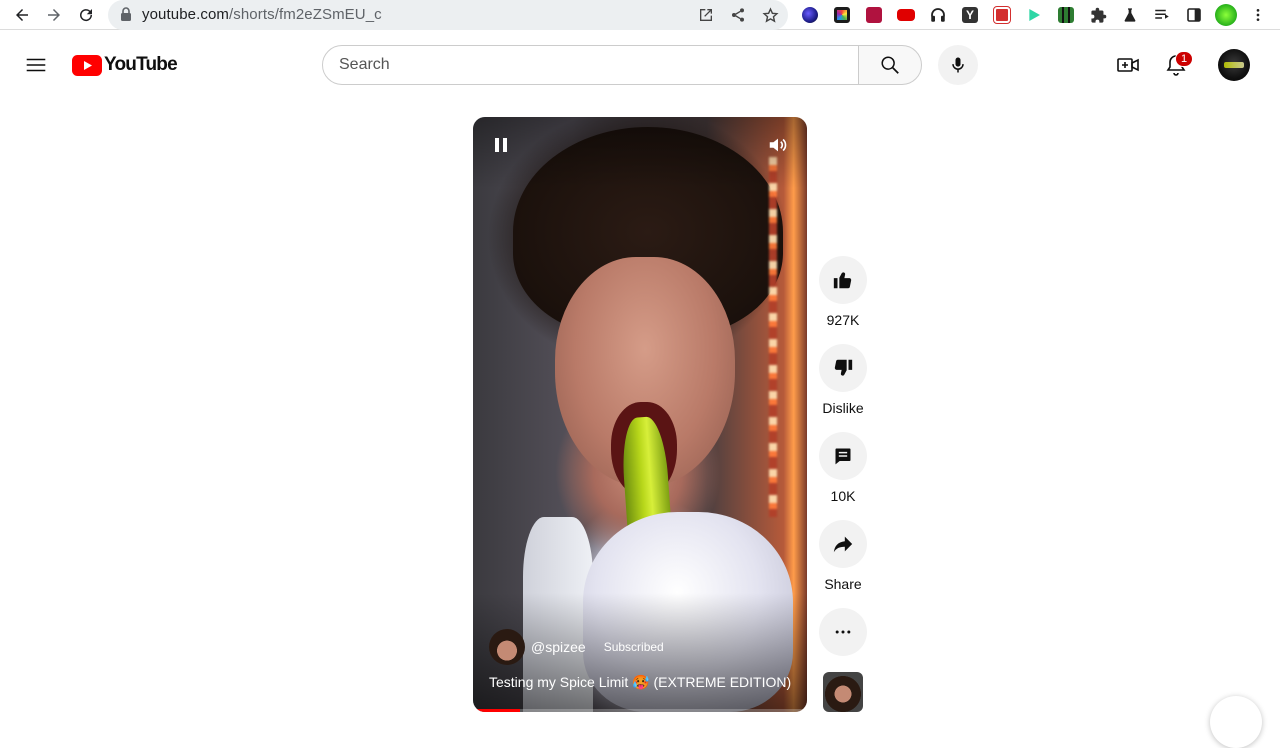  What do you see at coordinates (126, 17) in the screenshot?
I see `lock-icon` at bounding box center [126, 17].